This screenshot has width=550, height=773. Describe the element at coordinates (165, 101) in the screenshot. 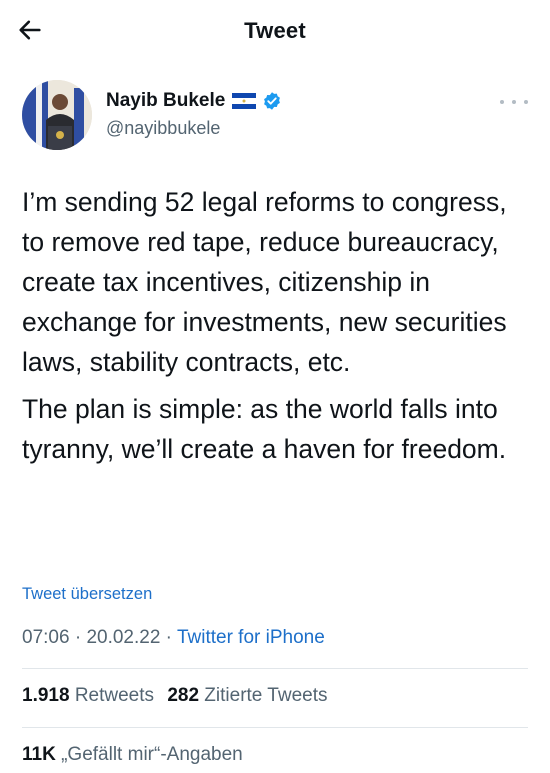

I see `author-name: Nayib Bukele` at that location.